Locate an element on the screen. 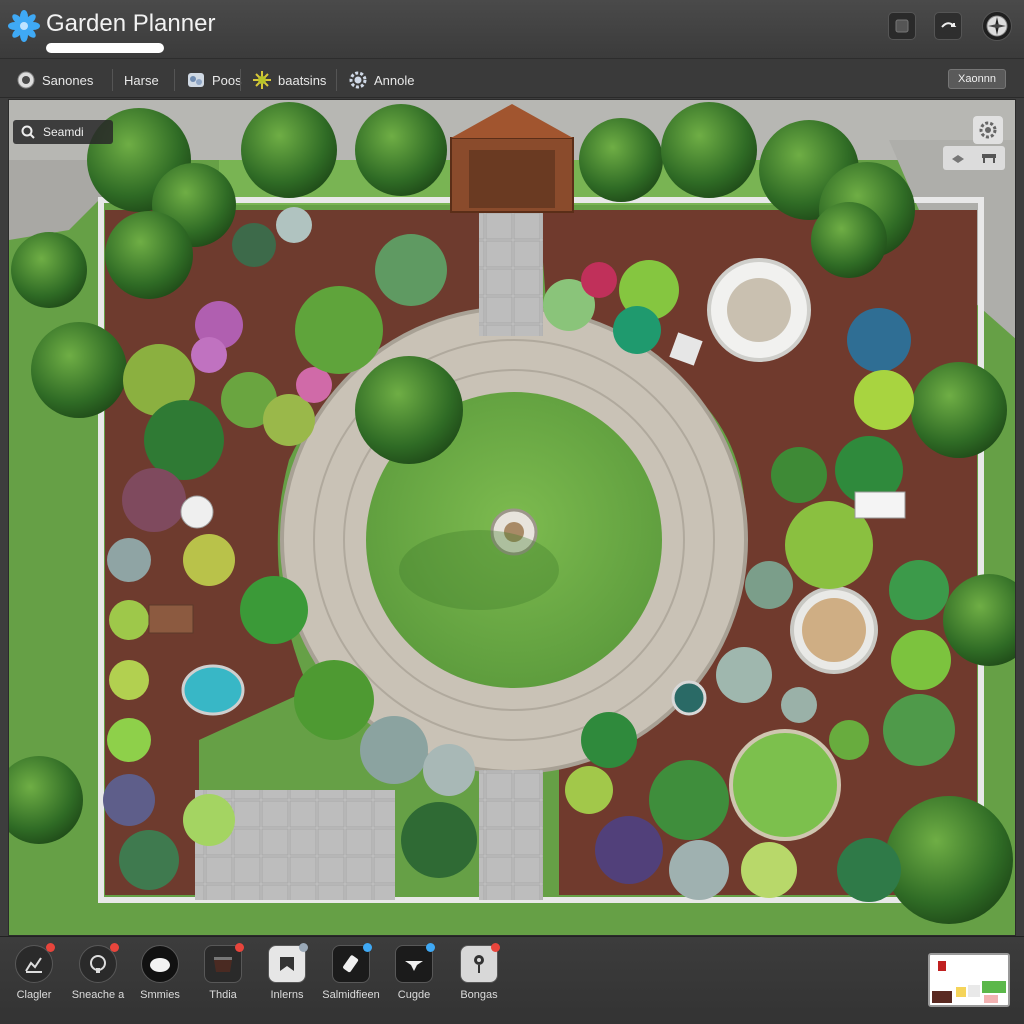 This screenshot has height=1024, width=1024. window-square-button is located at coordinates (902, 26).